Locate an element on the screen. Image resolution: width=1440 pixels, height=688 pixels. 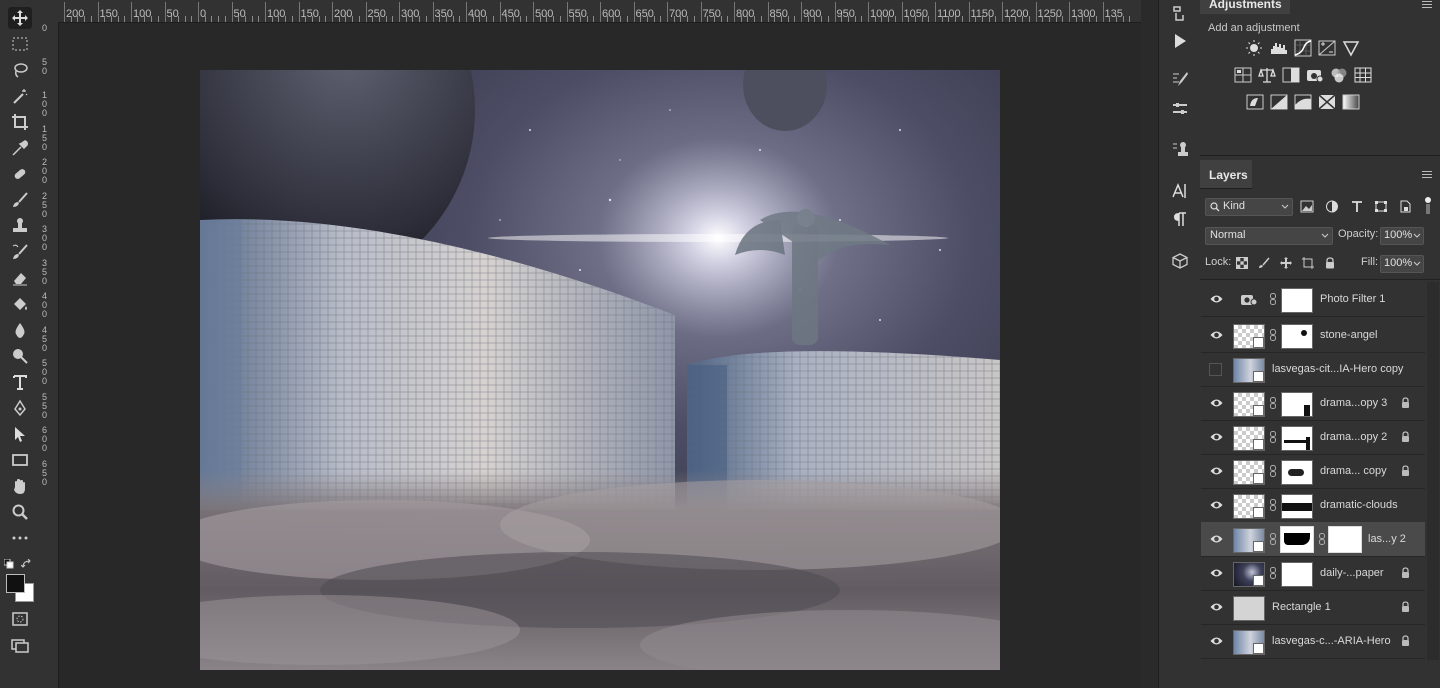
layer-row: drama...opy 2 is located at coordinates (1313, 437).